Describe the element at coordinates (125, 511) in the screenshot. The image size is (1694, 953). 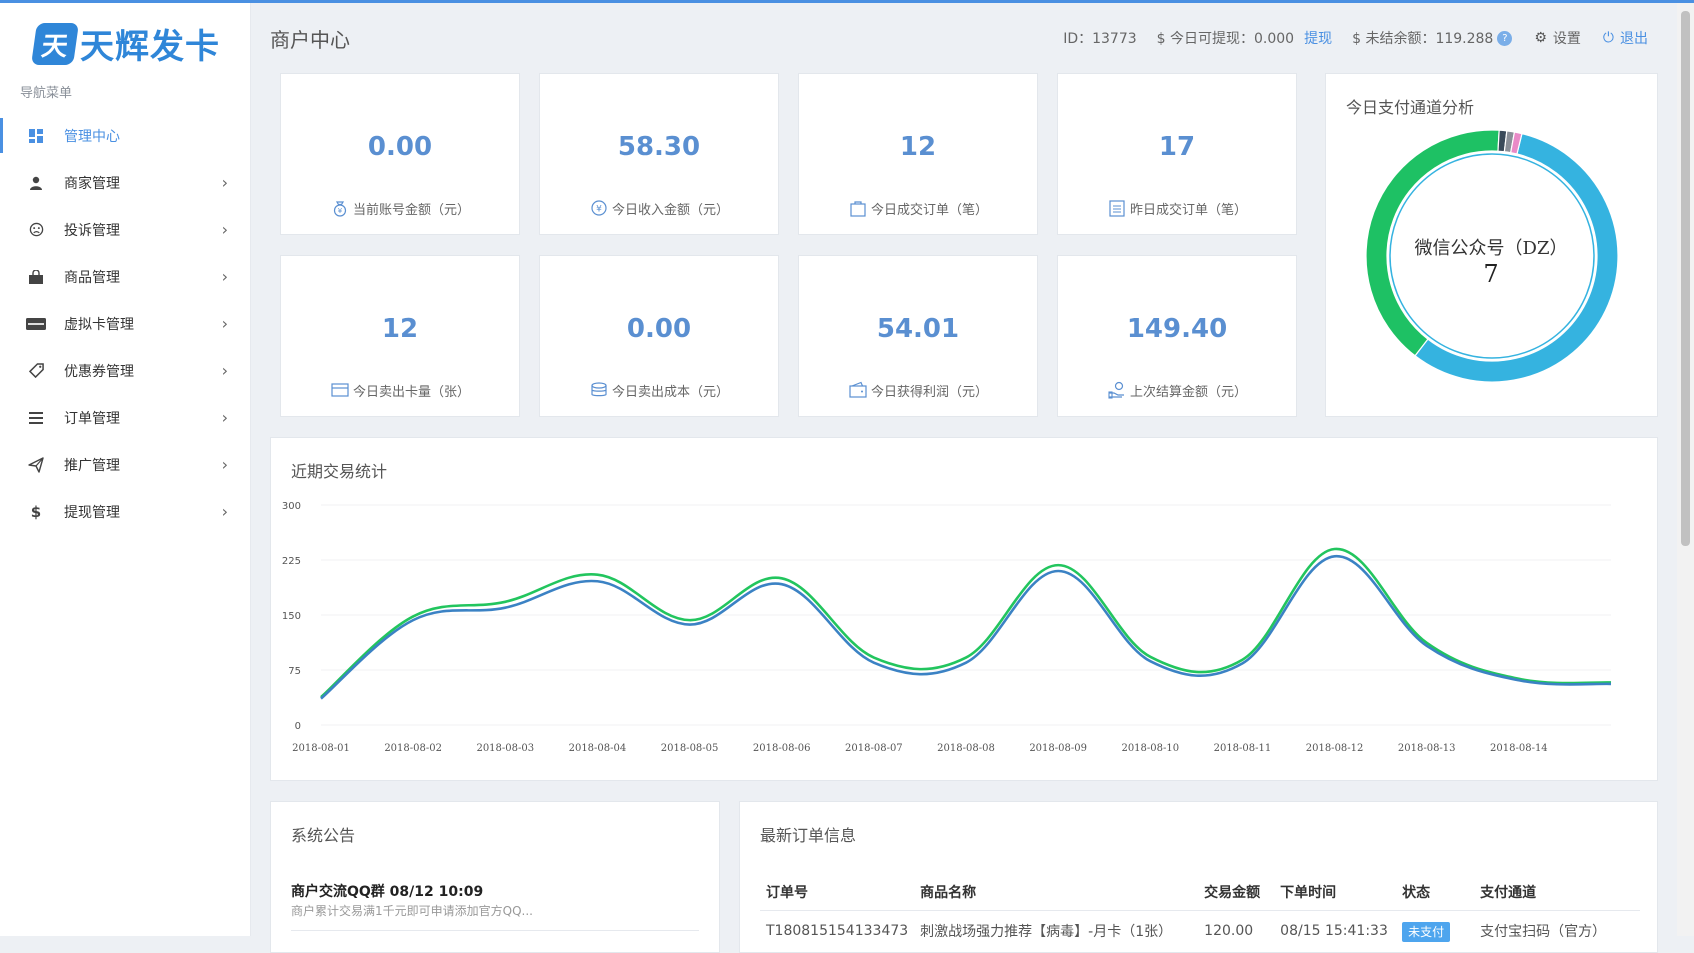
I see `sidebar-item-withdrawals: $ 提现管理 ›` at that location.